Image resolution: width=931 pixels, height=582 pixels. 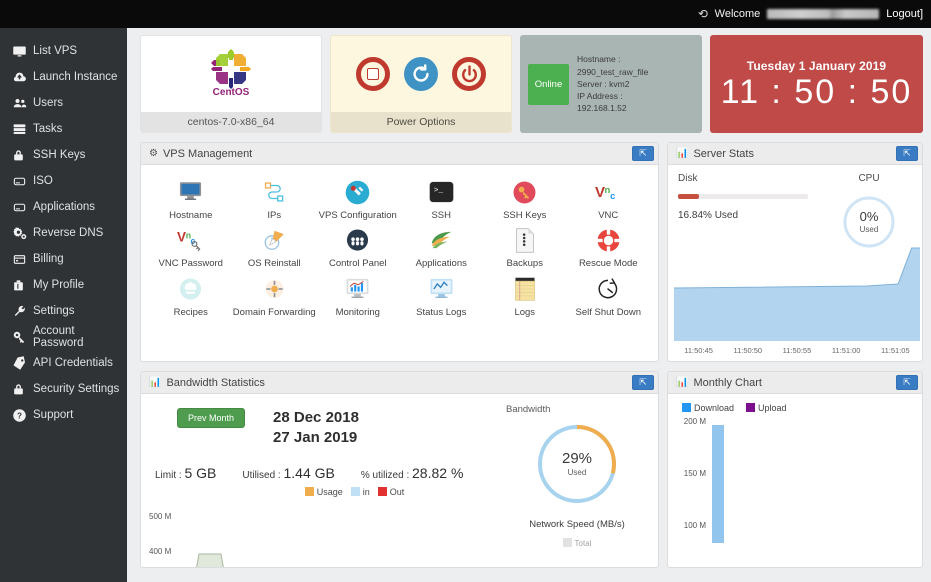 What do you see at coordinates (442, 247) in the screenshot?
I see `vps-action-applications: Applications` at bounding box center [442, 247].